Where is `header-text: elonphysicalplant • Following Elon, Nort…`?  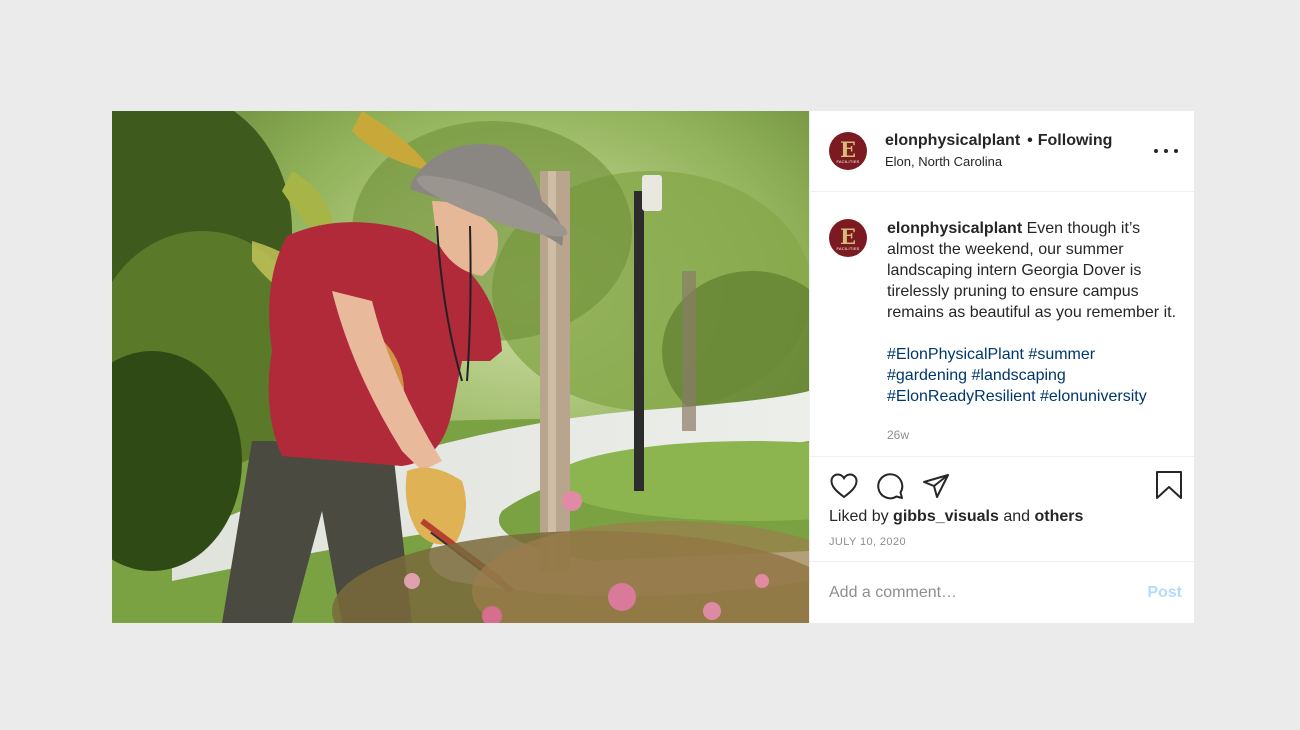 header-text: elonphysicalplant • Following Elon, Nort… is located at coordinates (998, 150).